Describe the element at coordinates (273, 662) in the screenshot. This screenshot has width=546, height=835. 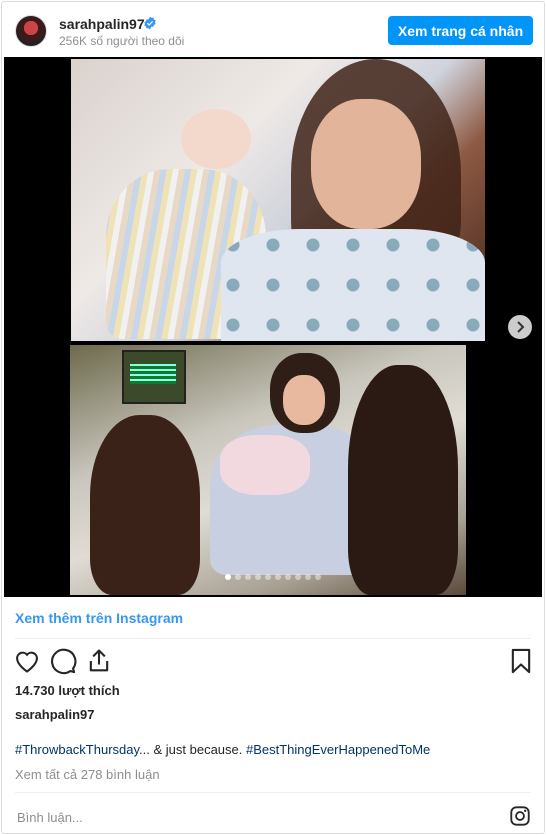
I see `action-bar` at that location.